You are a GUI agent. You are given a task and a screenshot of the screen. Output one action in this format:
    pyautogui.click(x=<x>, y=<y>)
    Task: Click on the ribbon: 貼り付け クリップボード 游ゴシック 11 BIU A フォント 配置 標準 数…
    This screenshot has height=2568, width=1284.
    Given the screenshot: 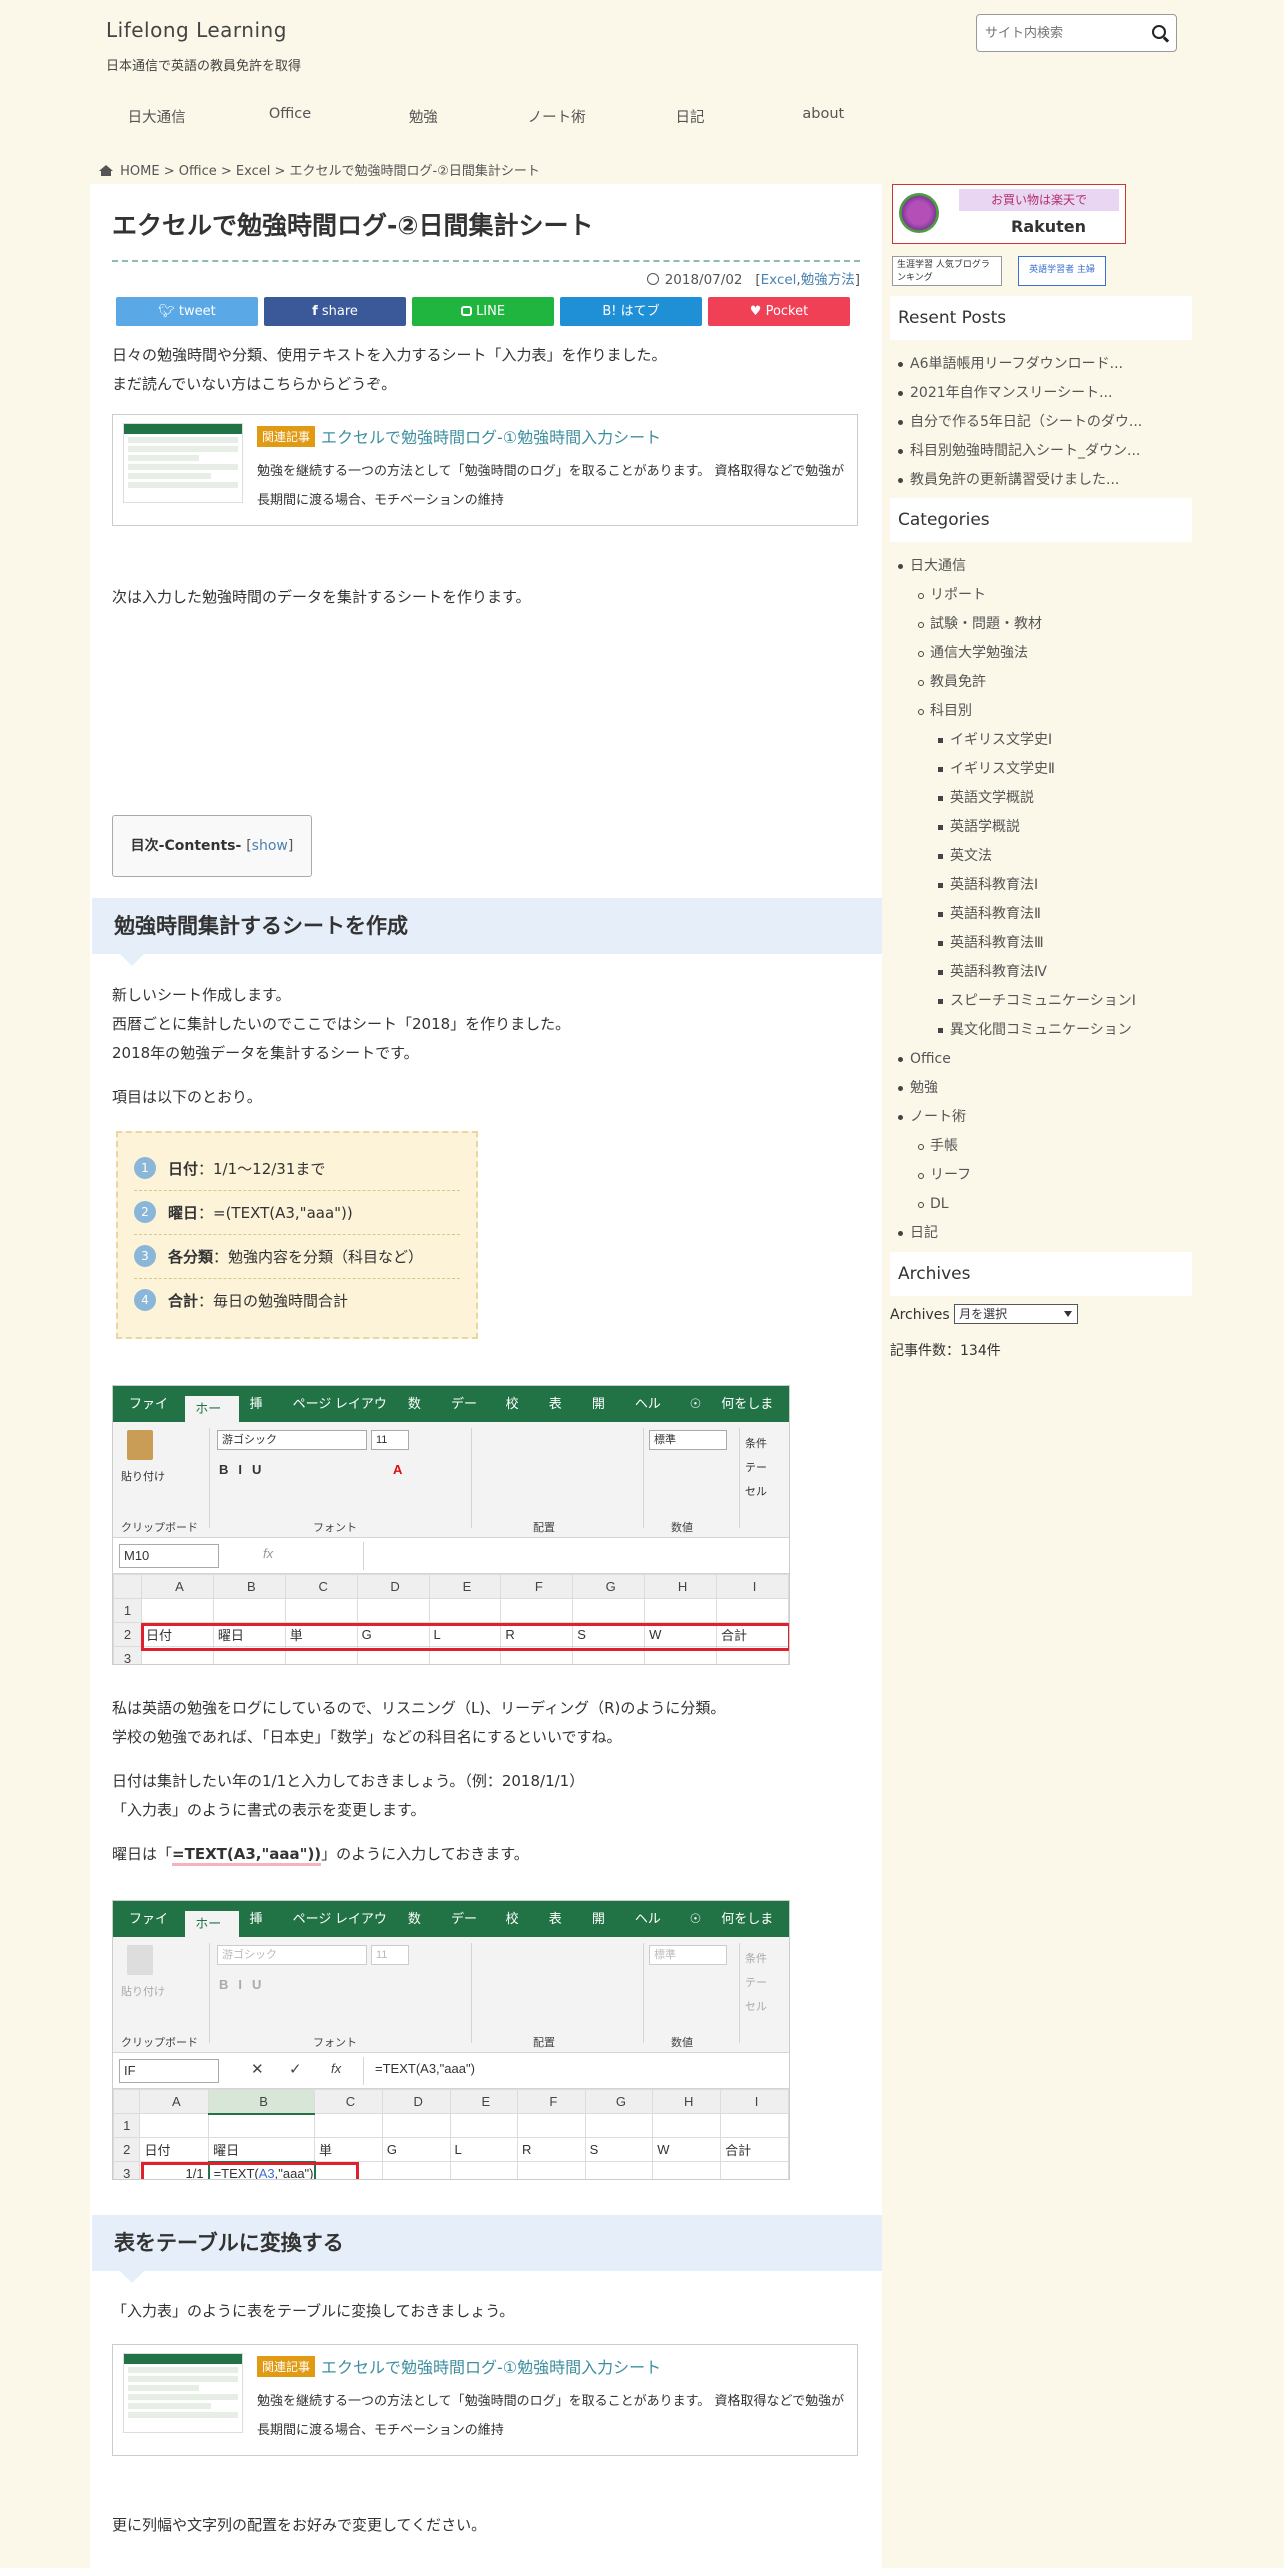 What is the action you would take?
    pyautogui.click(x=451, y=1480)
    